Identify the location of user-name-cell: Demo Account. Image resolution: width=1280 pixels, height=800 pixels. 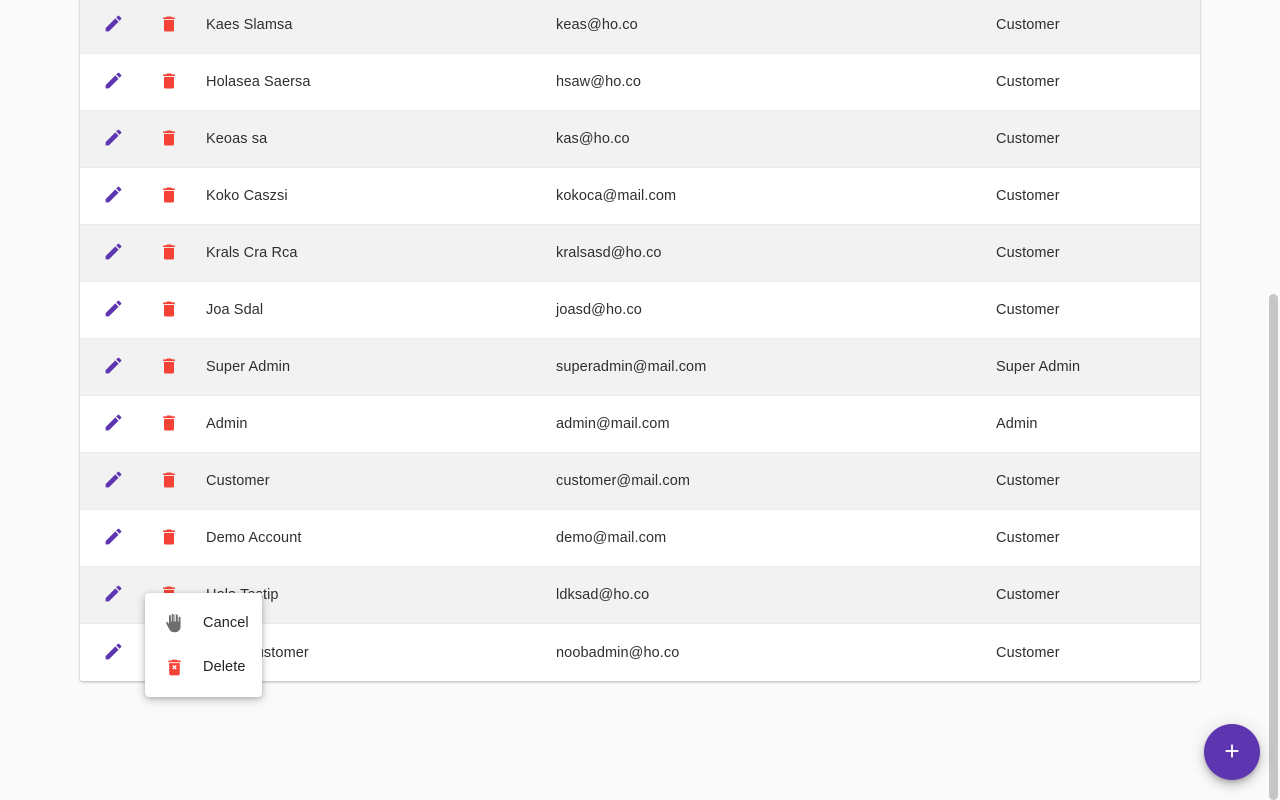
(254, 538).